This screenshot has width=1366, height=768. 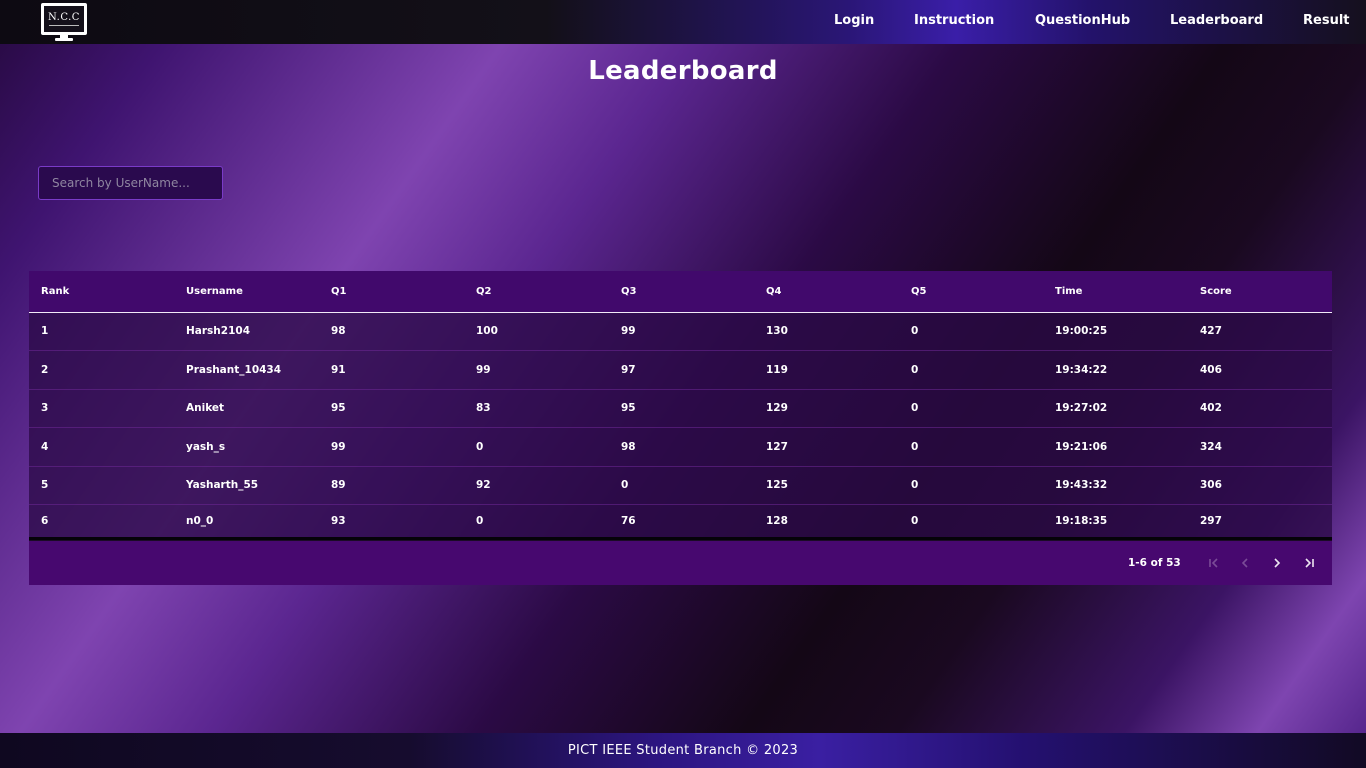 I want to click on next-page-button, so click(x=1277, y=563).